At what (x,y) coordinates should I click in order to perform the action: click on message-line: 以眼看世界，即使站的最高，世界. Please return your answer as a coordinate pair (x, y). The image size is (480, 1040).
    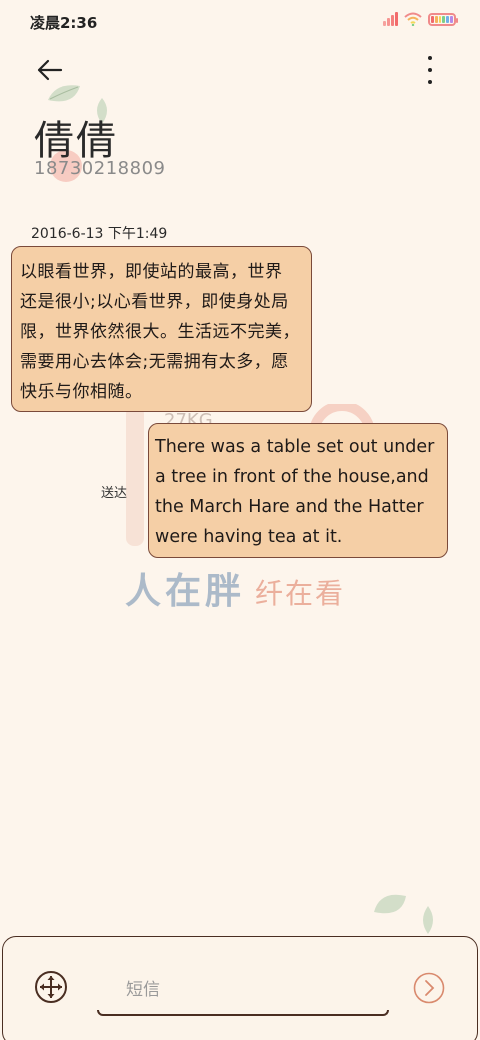
    Looking at the image, I should click on (151, 272).